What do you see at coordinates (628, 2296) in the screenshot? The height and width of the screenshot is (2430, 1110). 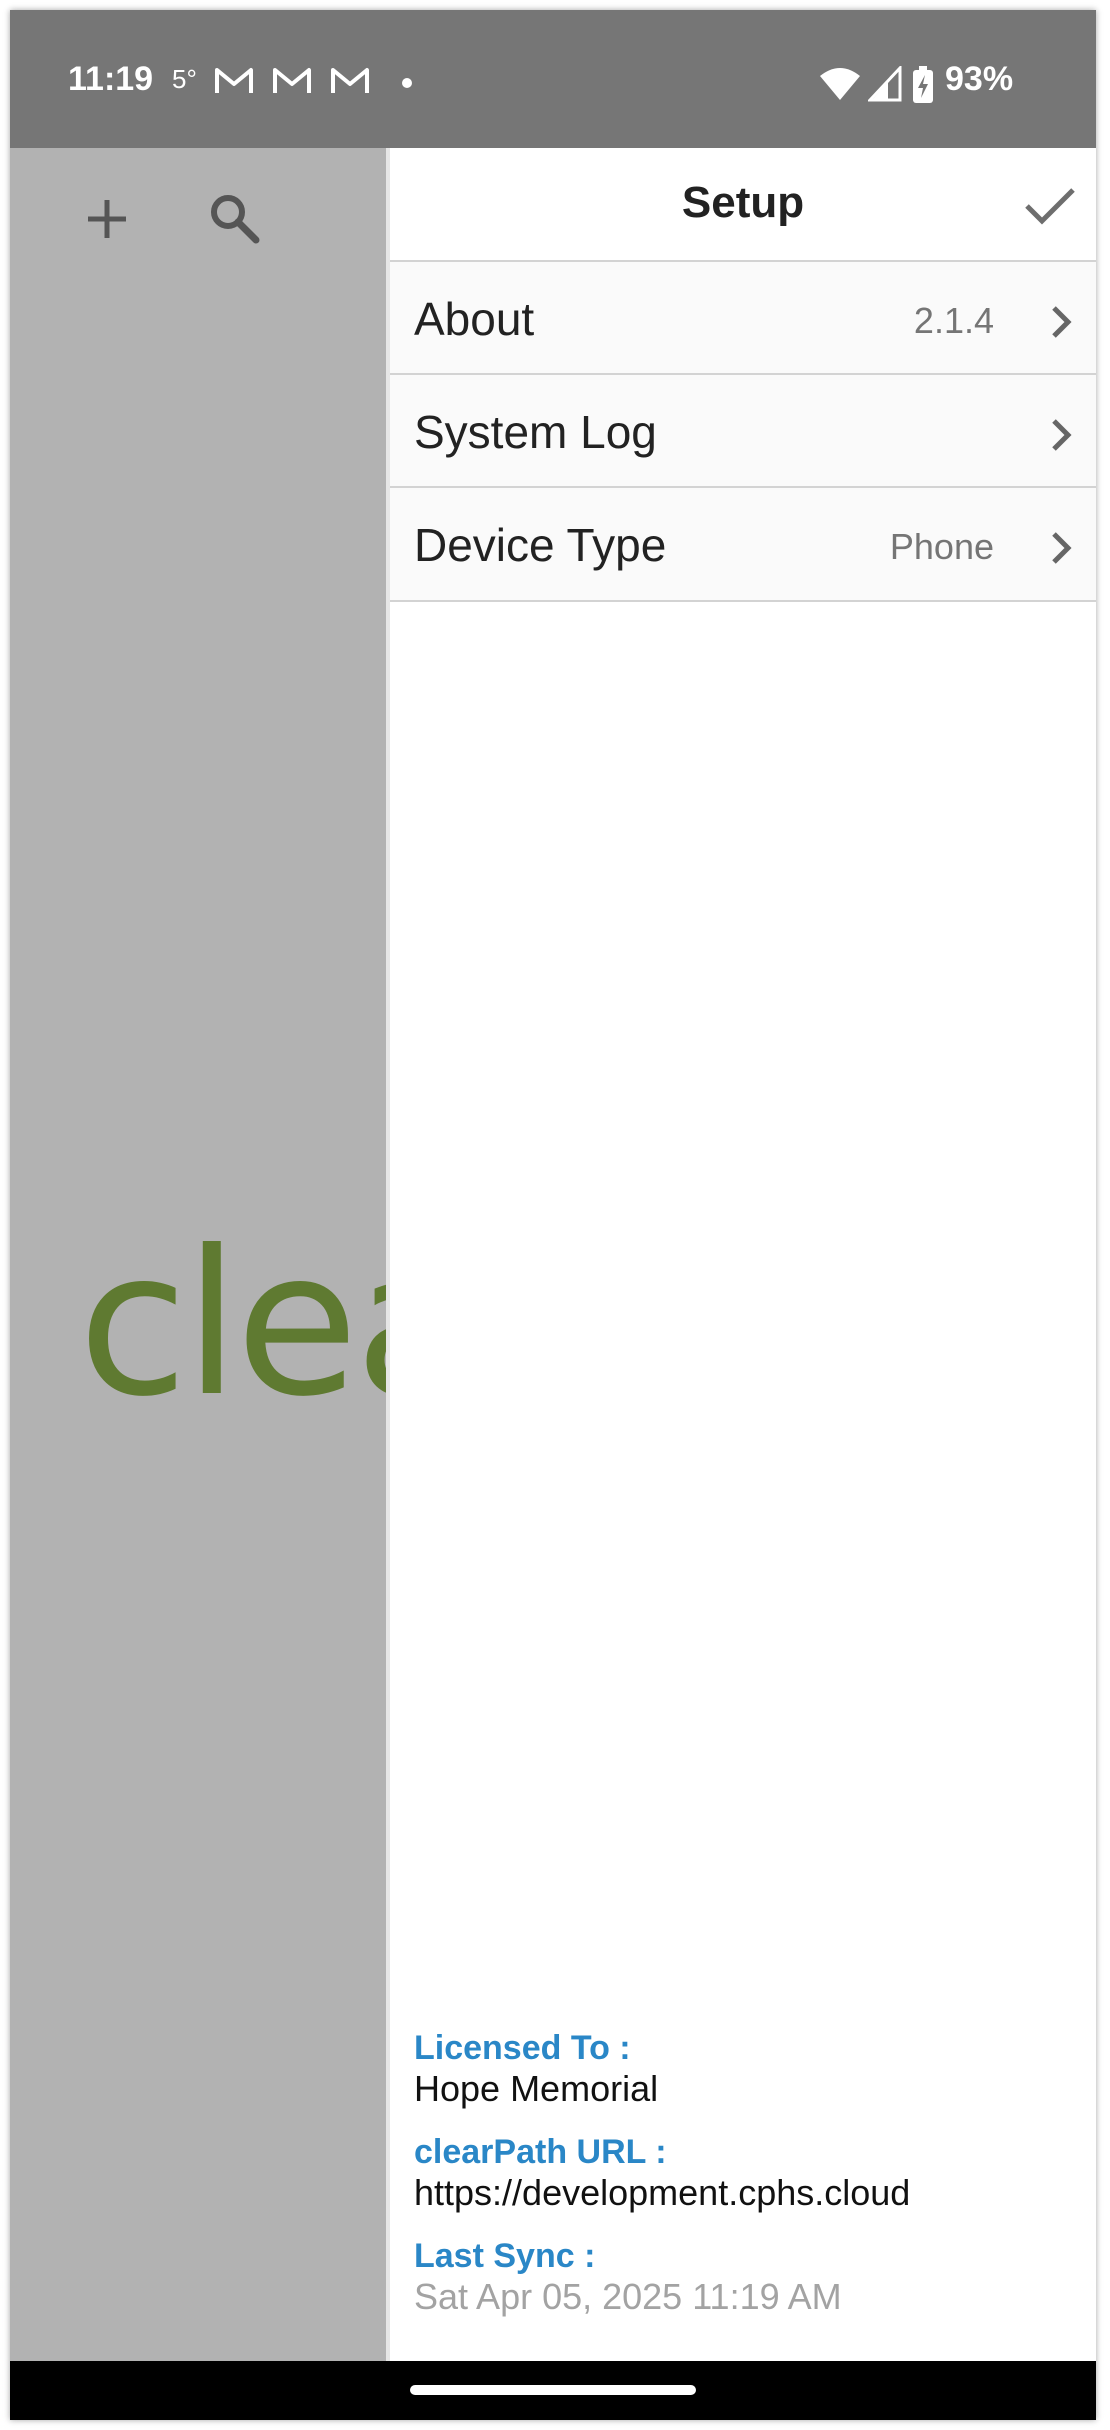 I see `last-sync-value: Sat Apr 05, 2025 11:19 AM` at bounding box center [628, 2296].